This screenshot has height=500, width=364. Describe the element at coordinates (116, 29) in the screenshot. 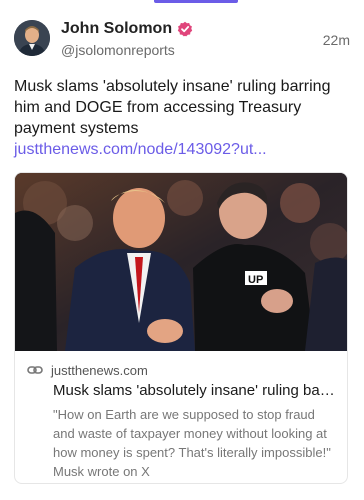

I see `author-display-name: John Solomon` at that location.